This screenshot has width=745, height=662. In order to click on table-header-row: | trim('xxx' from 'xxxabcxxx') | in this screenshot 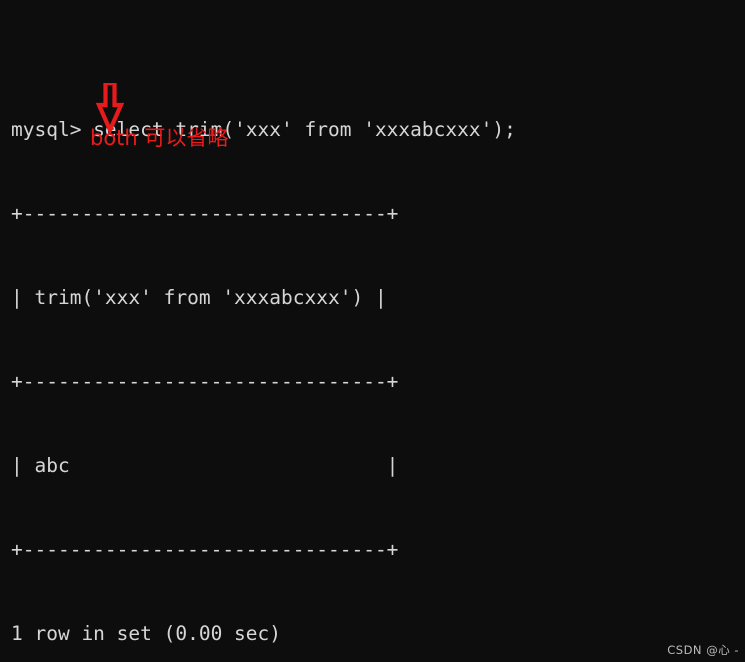, I will do `click(199, 297)`.